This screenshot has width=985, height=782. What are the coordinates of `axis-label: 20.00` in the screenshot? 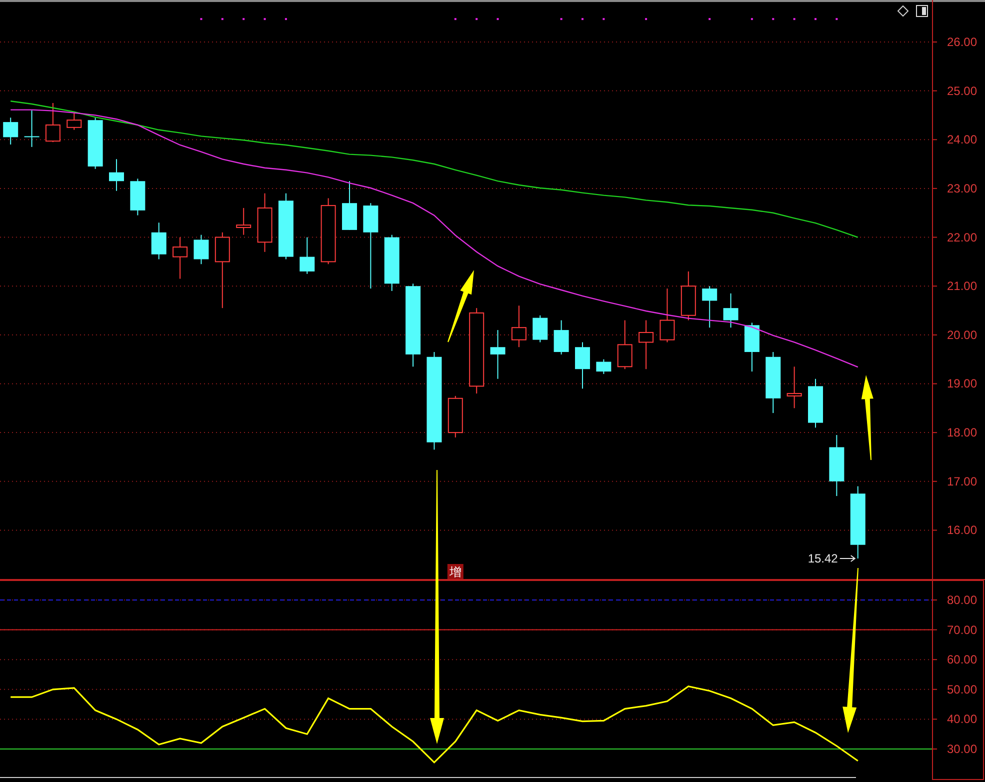 It's located at (962, 335).